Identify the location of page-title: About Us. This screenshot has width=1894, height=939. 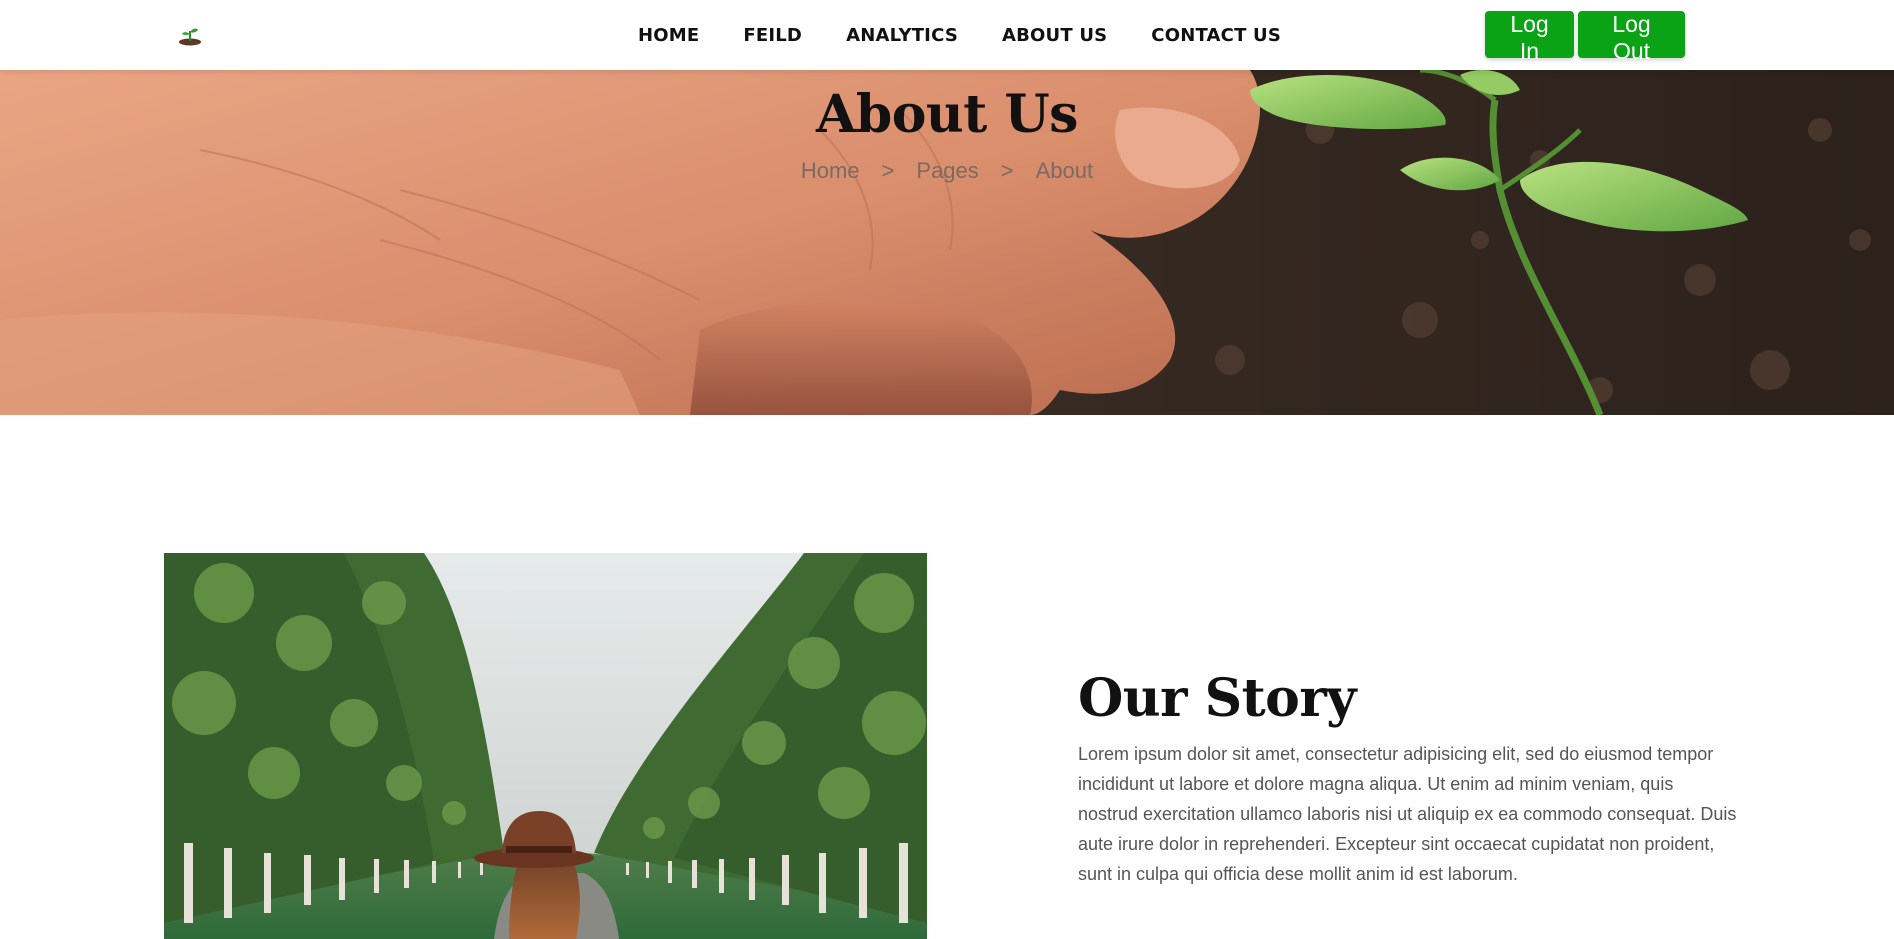
(947, 114).